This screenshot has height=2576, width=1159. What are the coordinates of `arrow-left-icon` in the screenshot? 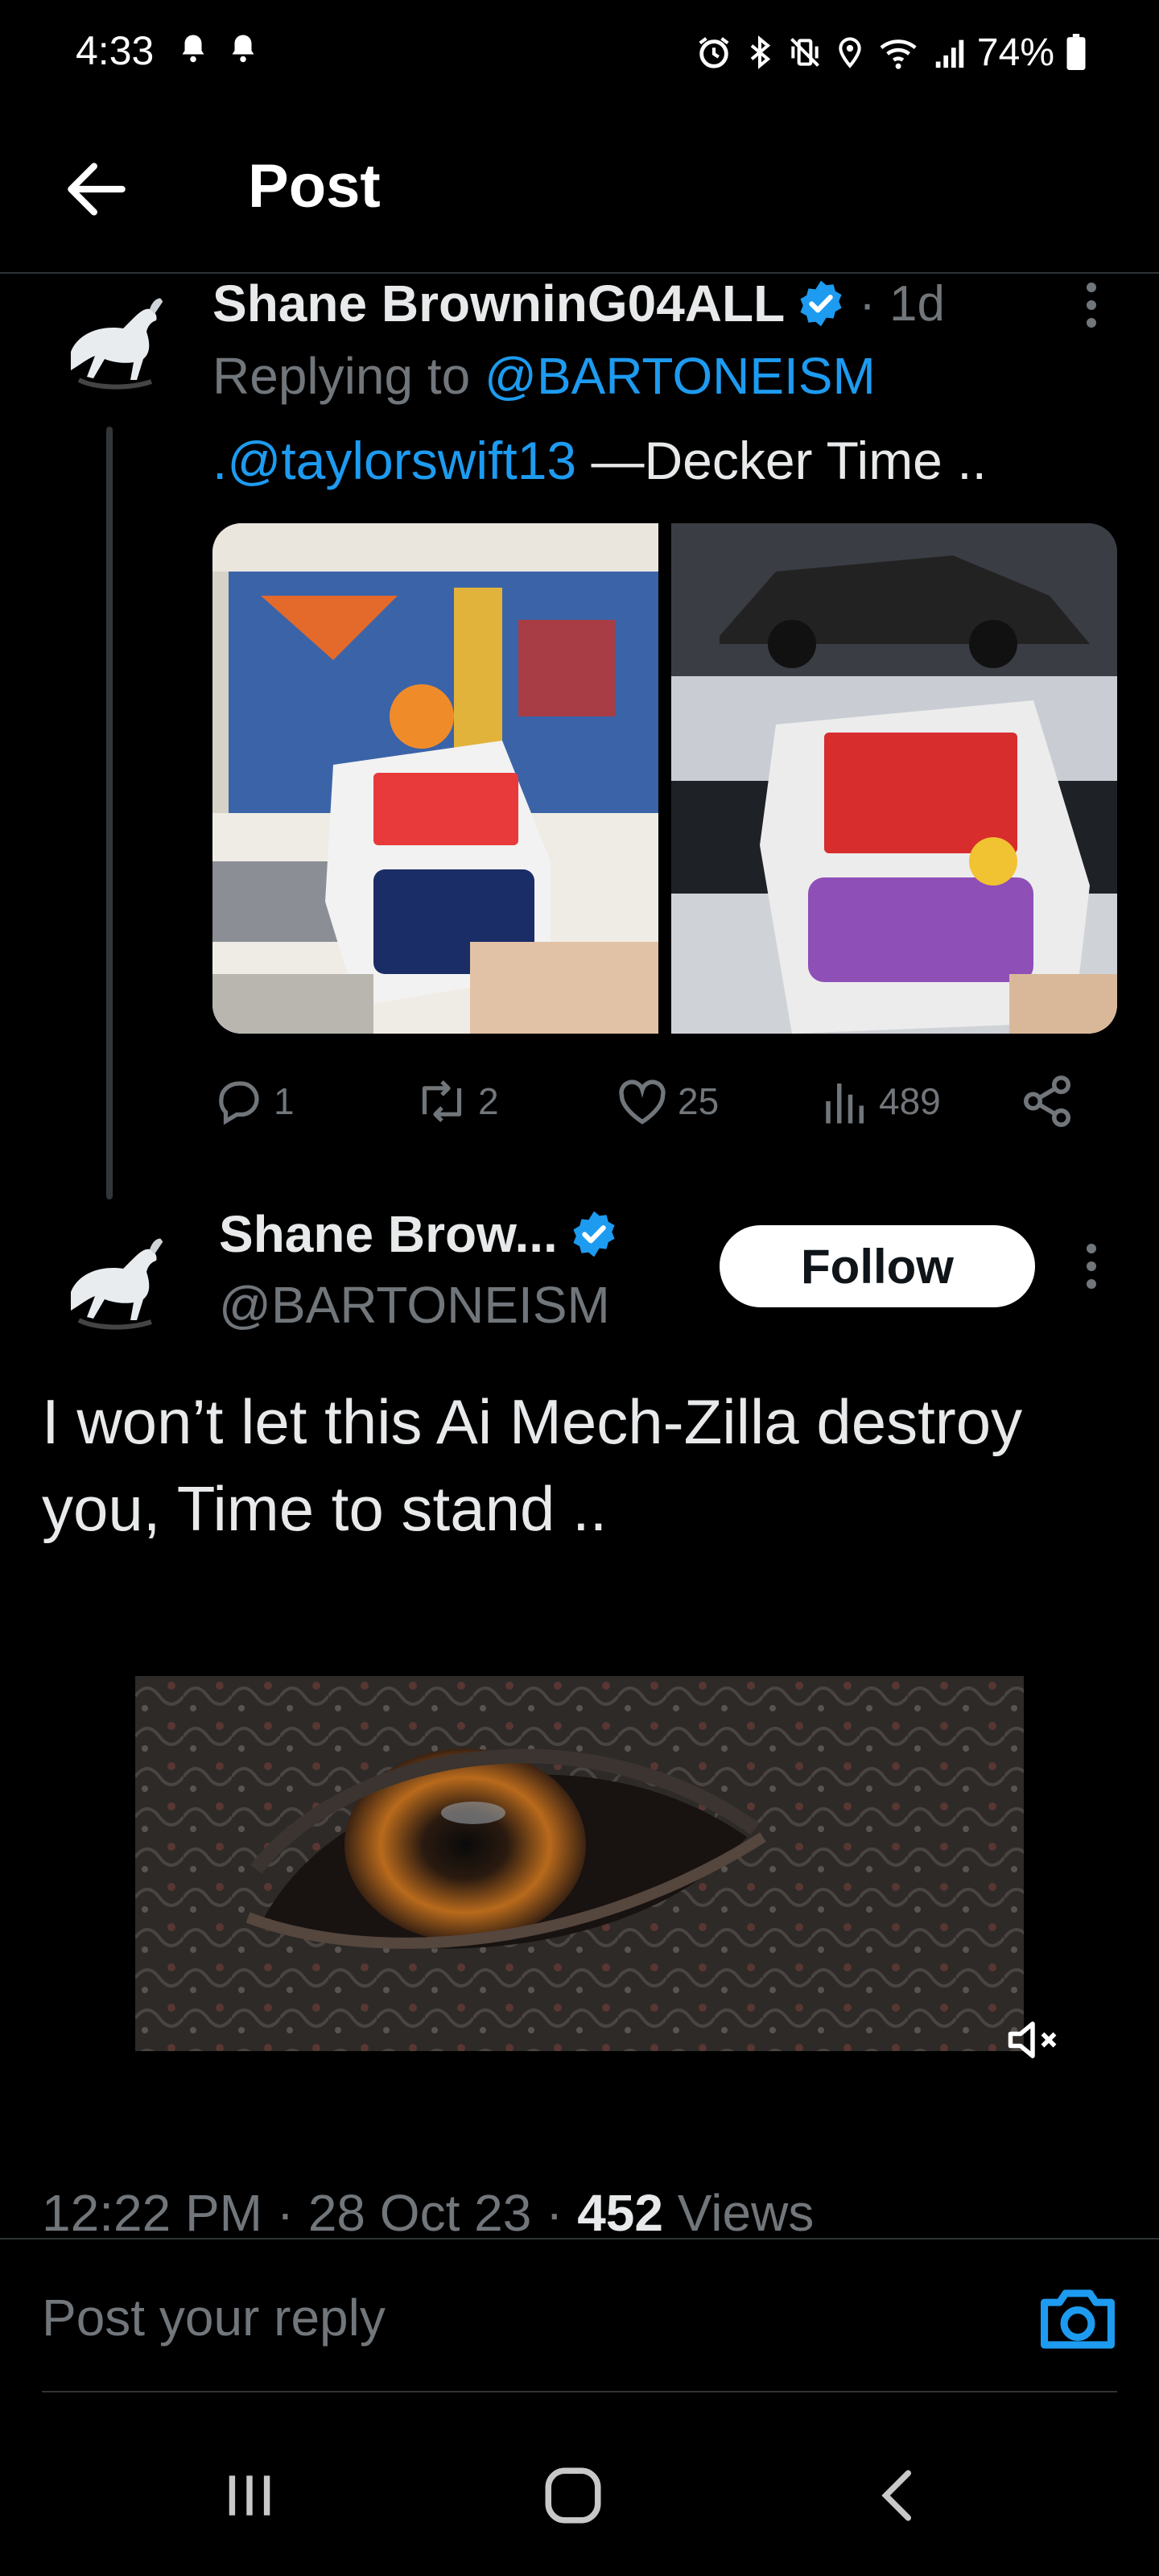 It's located at (97, 189).